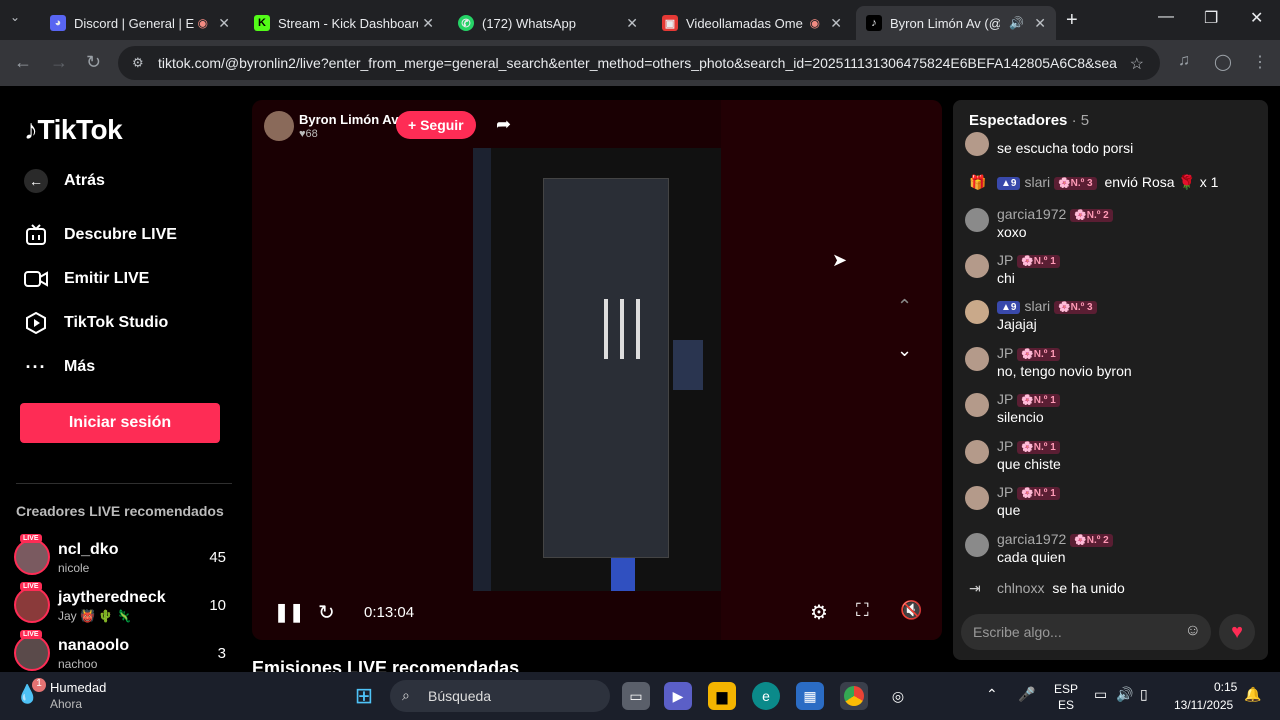  I want to click on emoji-icon: ☺, so click(1193, 631).